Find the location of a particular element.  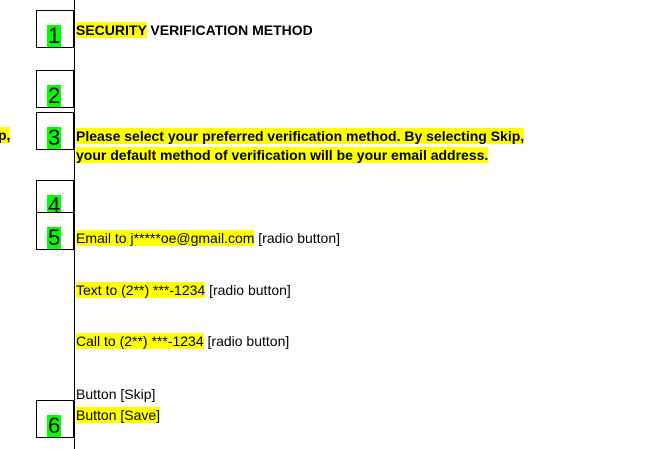

skip-button: Button [Skip] is located at coordinates (115, 394).